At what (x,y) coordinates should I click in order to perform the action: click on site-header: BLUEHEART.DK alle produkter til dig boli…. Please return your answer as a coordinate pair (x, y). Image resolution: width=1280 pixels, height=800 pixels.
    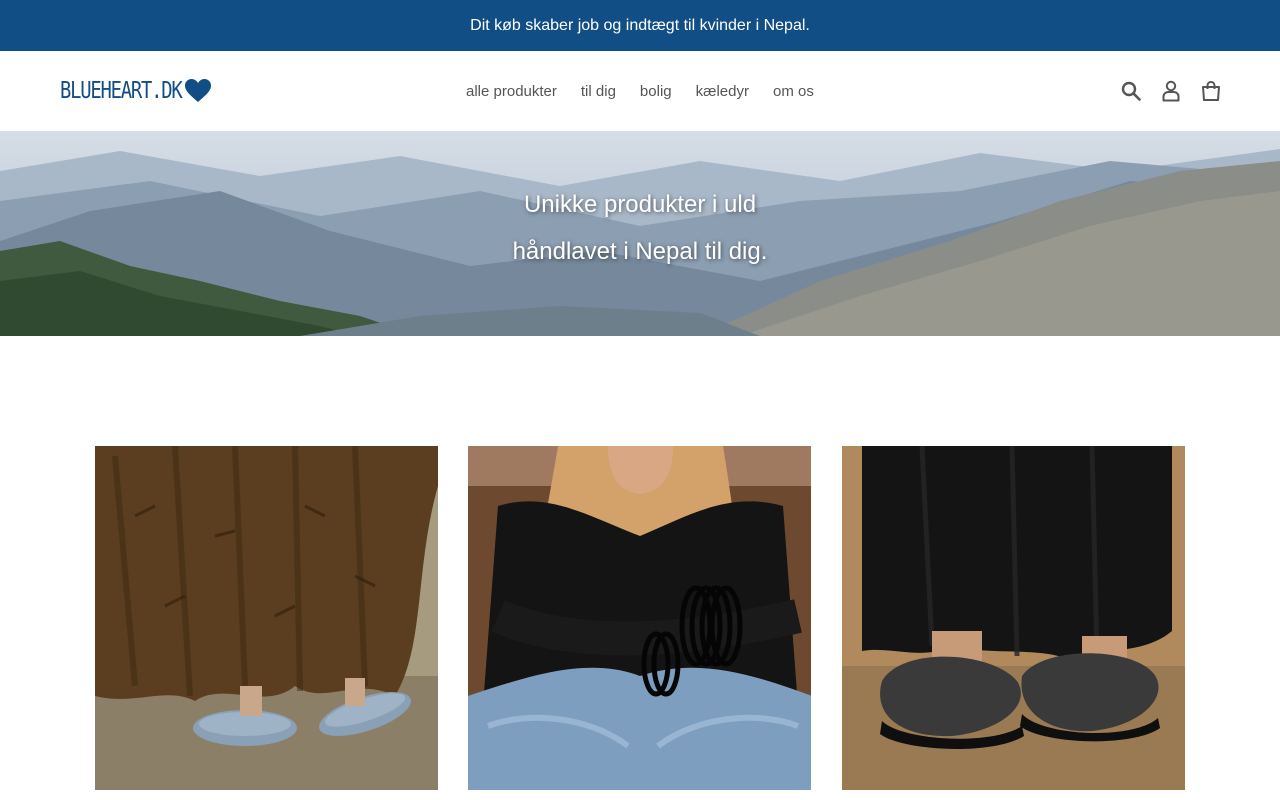
    Looking at the image, I should click on (640, 91).